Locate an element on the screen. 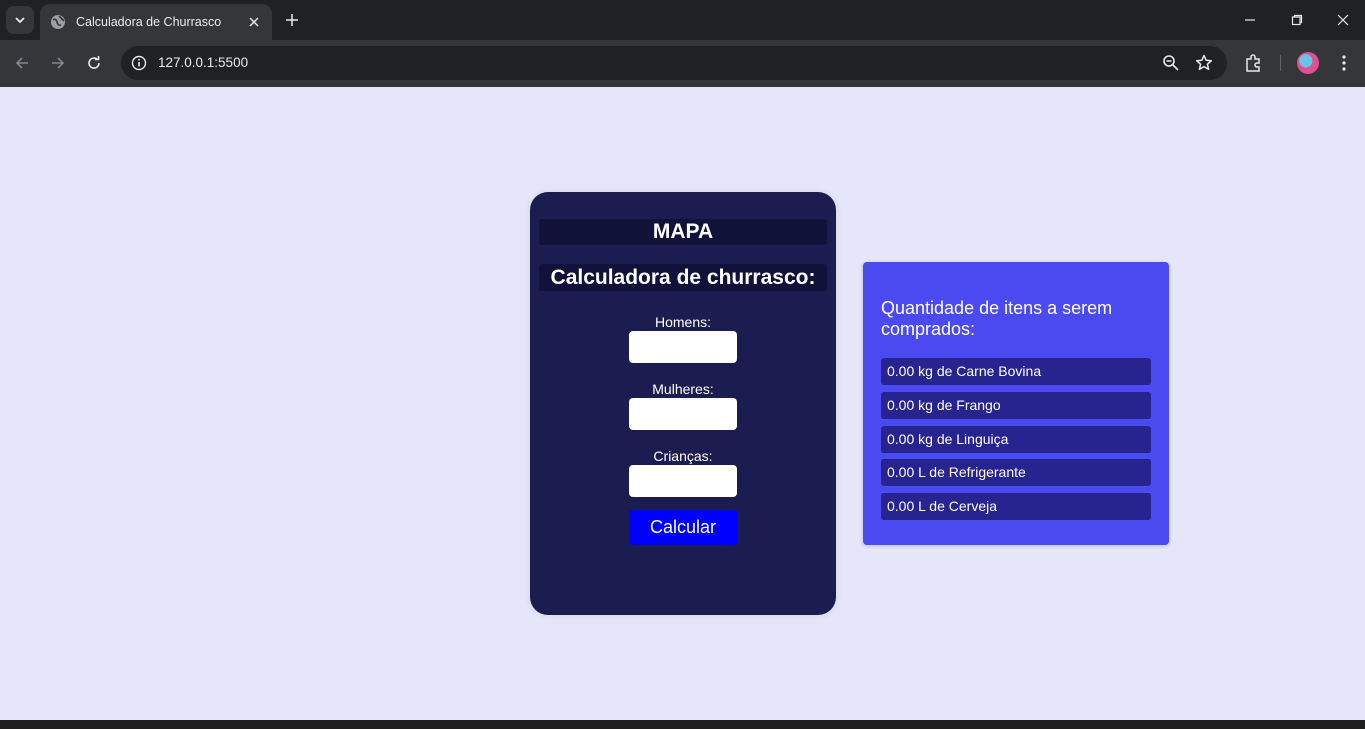 This screenshot has height=729, width=1365. url-text: 127.0.0.1:5500 is located at coordinates (203, 62).